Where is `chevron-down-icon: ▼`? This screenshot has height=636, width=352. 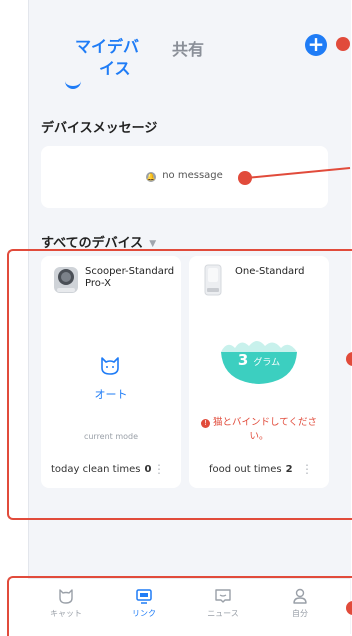 chevron-down-icon: ▼ is located at coordinates (153, 244).